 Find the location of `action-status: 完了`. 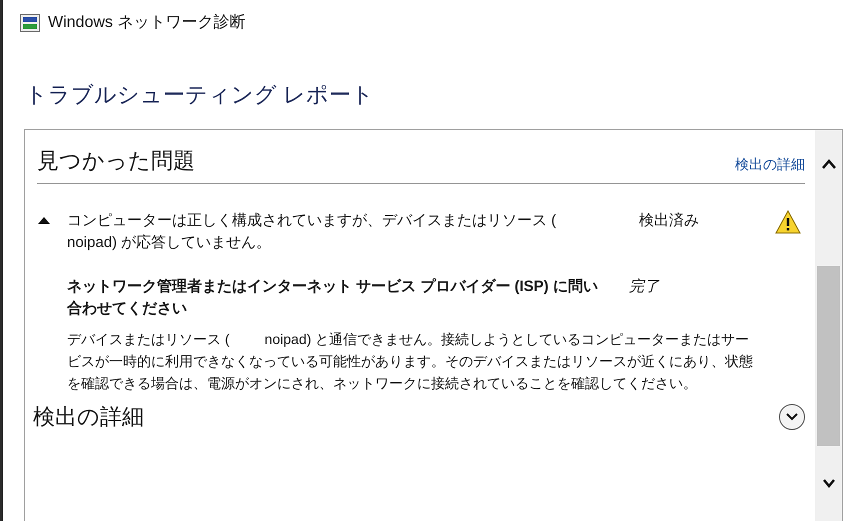

action-status: 完了 is located at coordinates (644, 287).